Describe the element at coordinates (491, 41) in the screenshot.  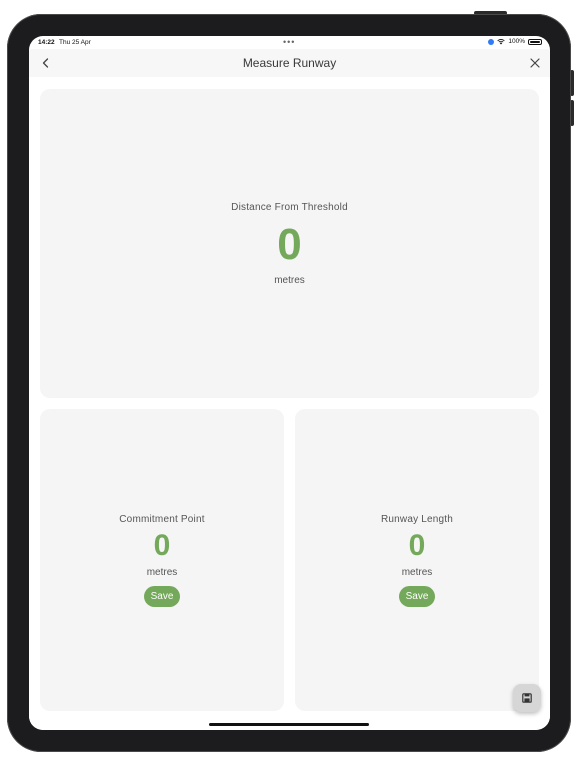
I see `location-icon` at that location.